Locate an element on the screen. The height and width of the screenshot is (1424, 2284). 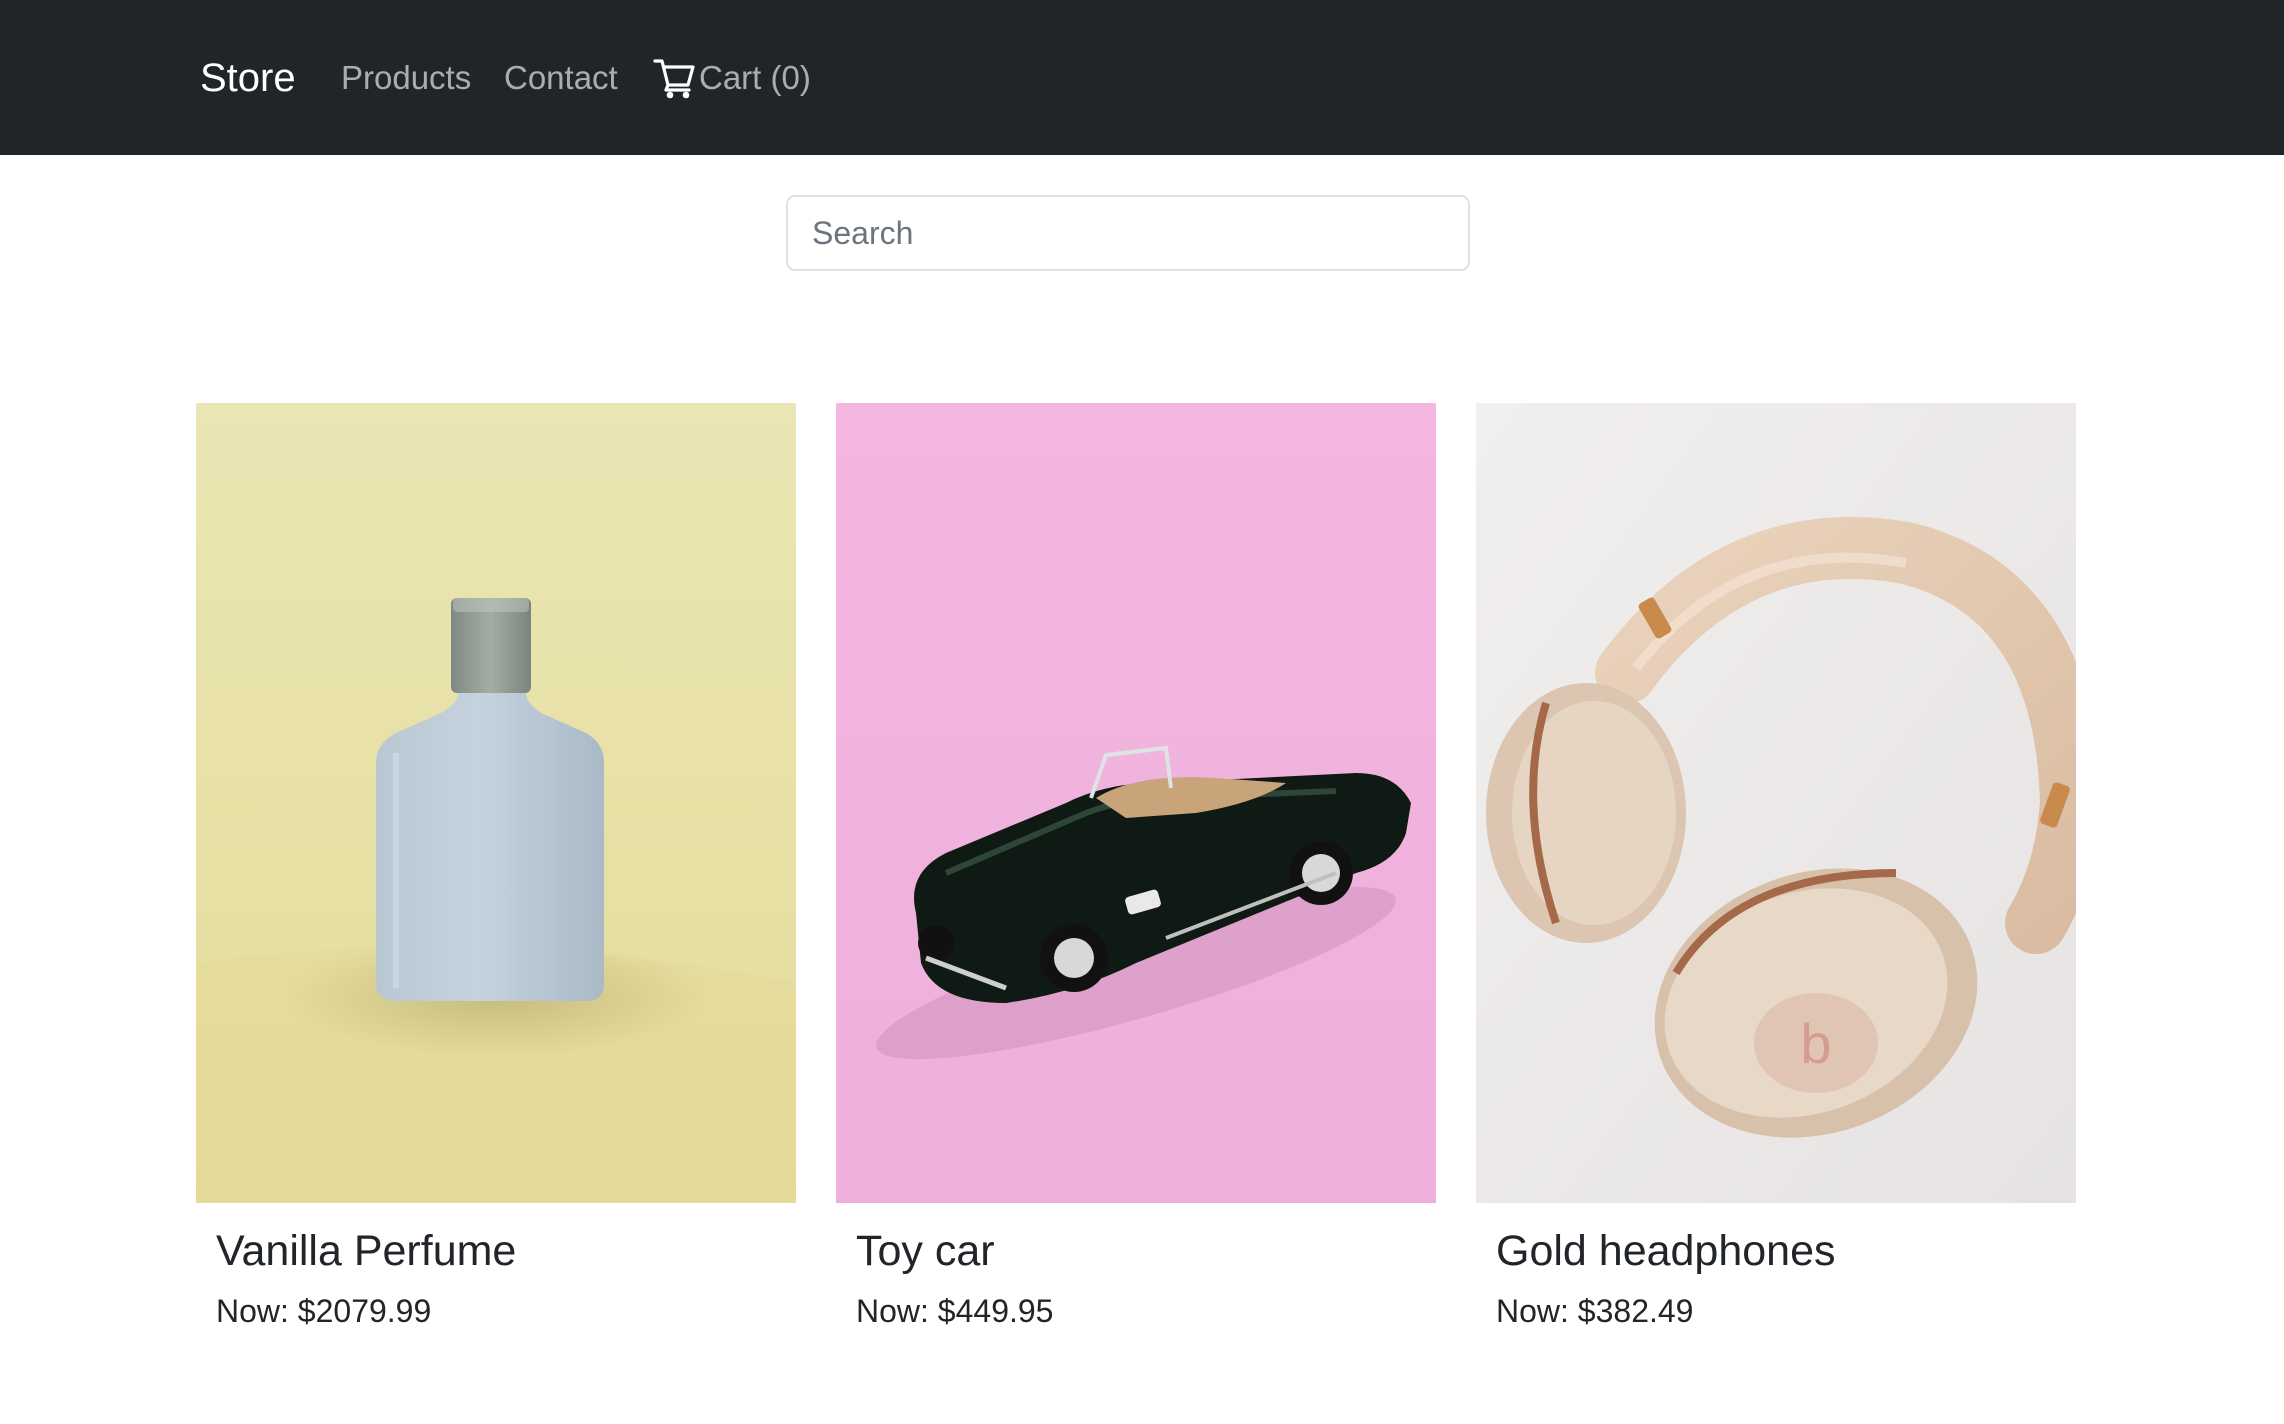
top-navbar: Store Products Contact Cart (0) is located at coordinates (1142, 77).